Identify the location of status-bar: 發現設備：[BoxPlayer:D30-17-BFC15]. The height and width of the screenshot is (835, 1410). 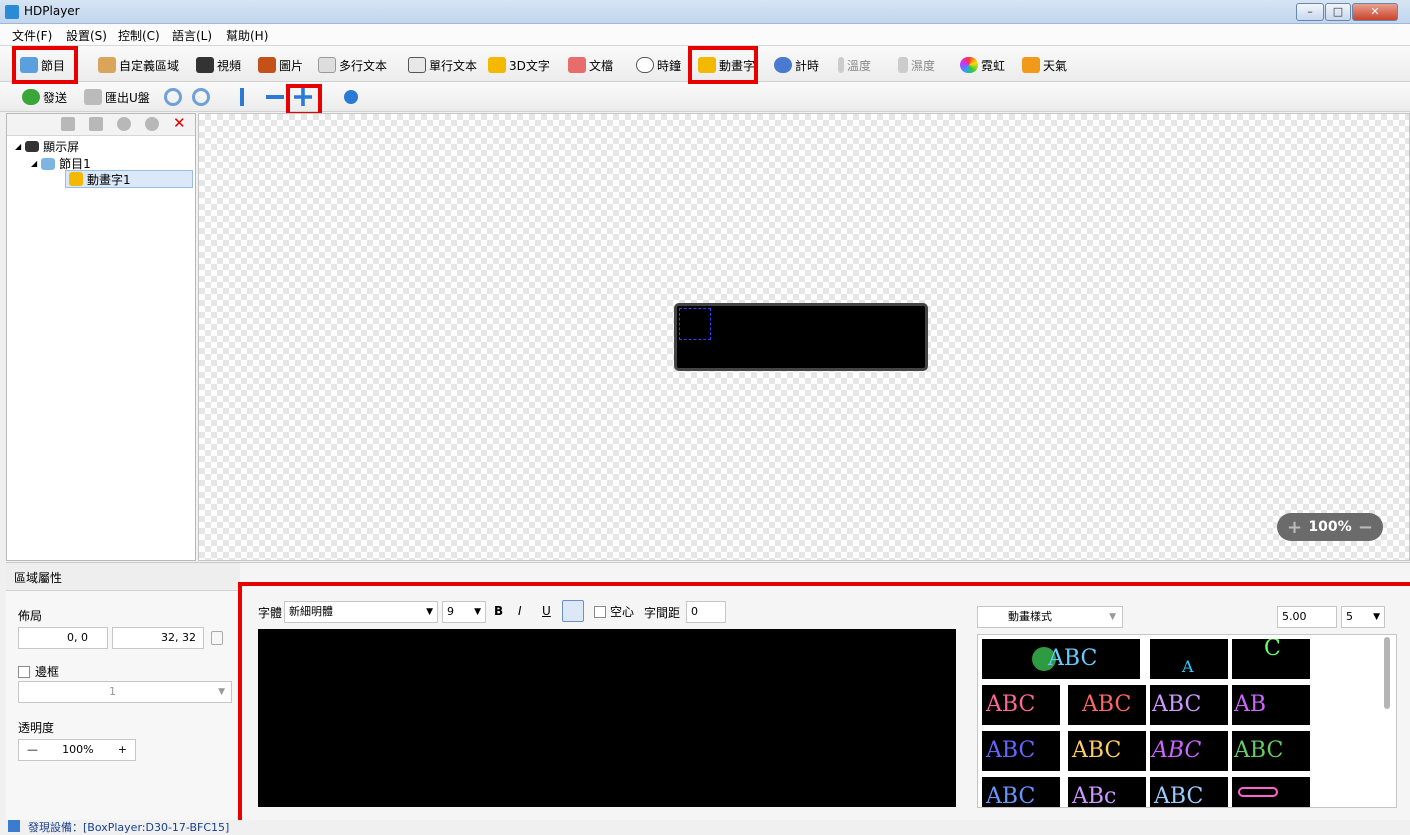
(705, 827).